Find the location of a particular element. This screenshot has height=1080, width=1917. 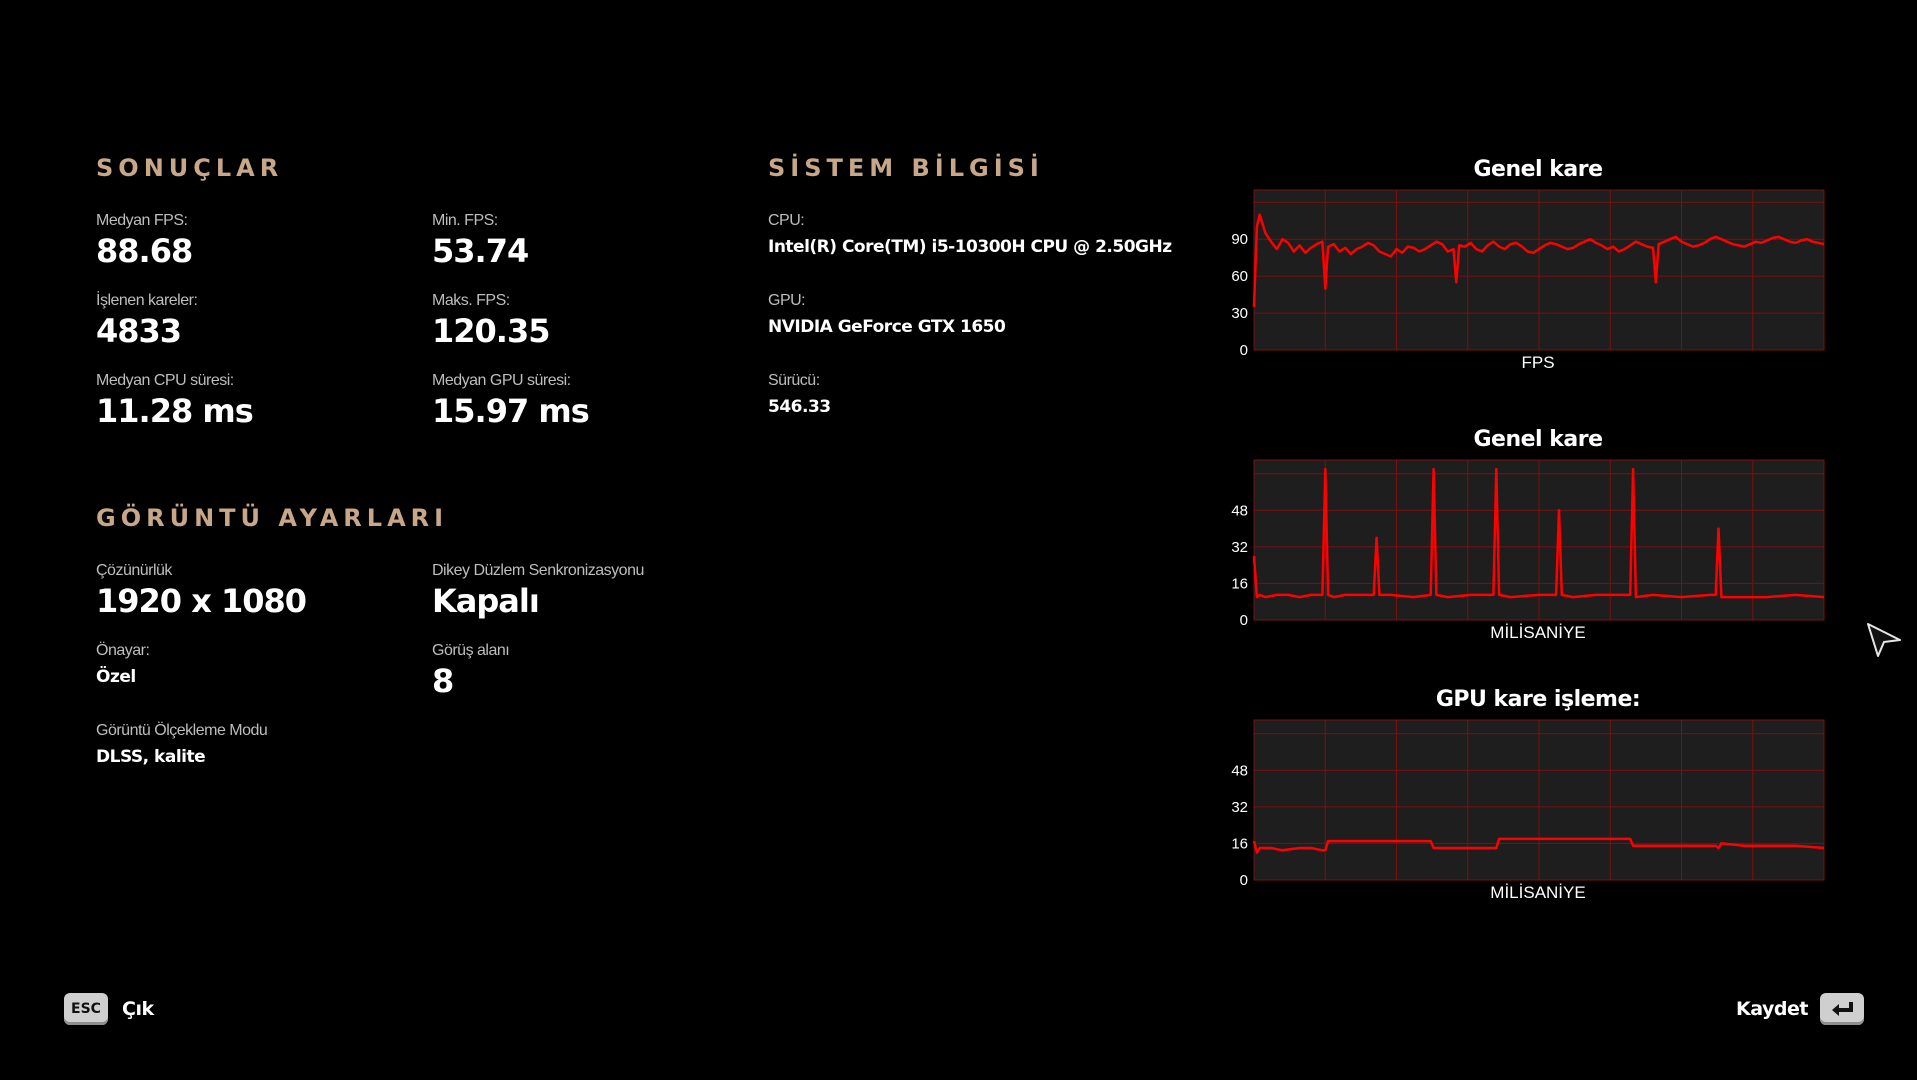

scaling-label: Görüntü Ölçekleme Modu is located at coordinates (182, 730).